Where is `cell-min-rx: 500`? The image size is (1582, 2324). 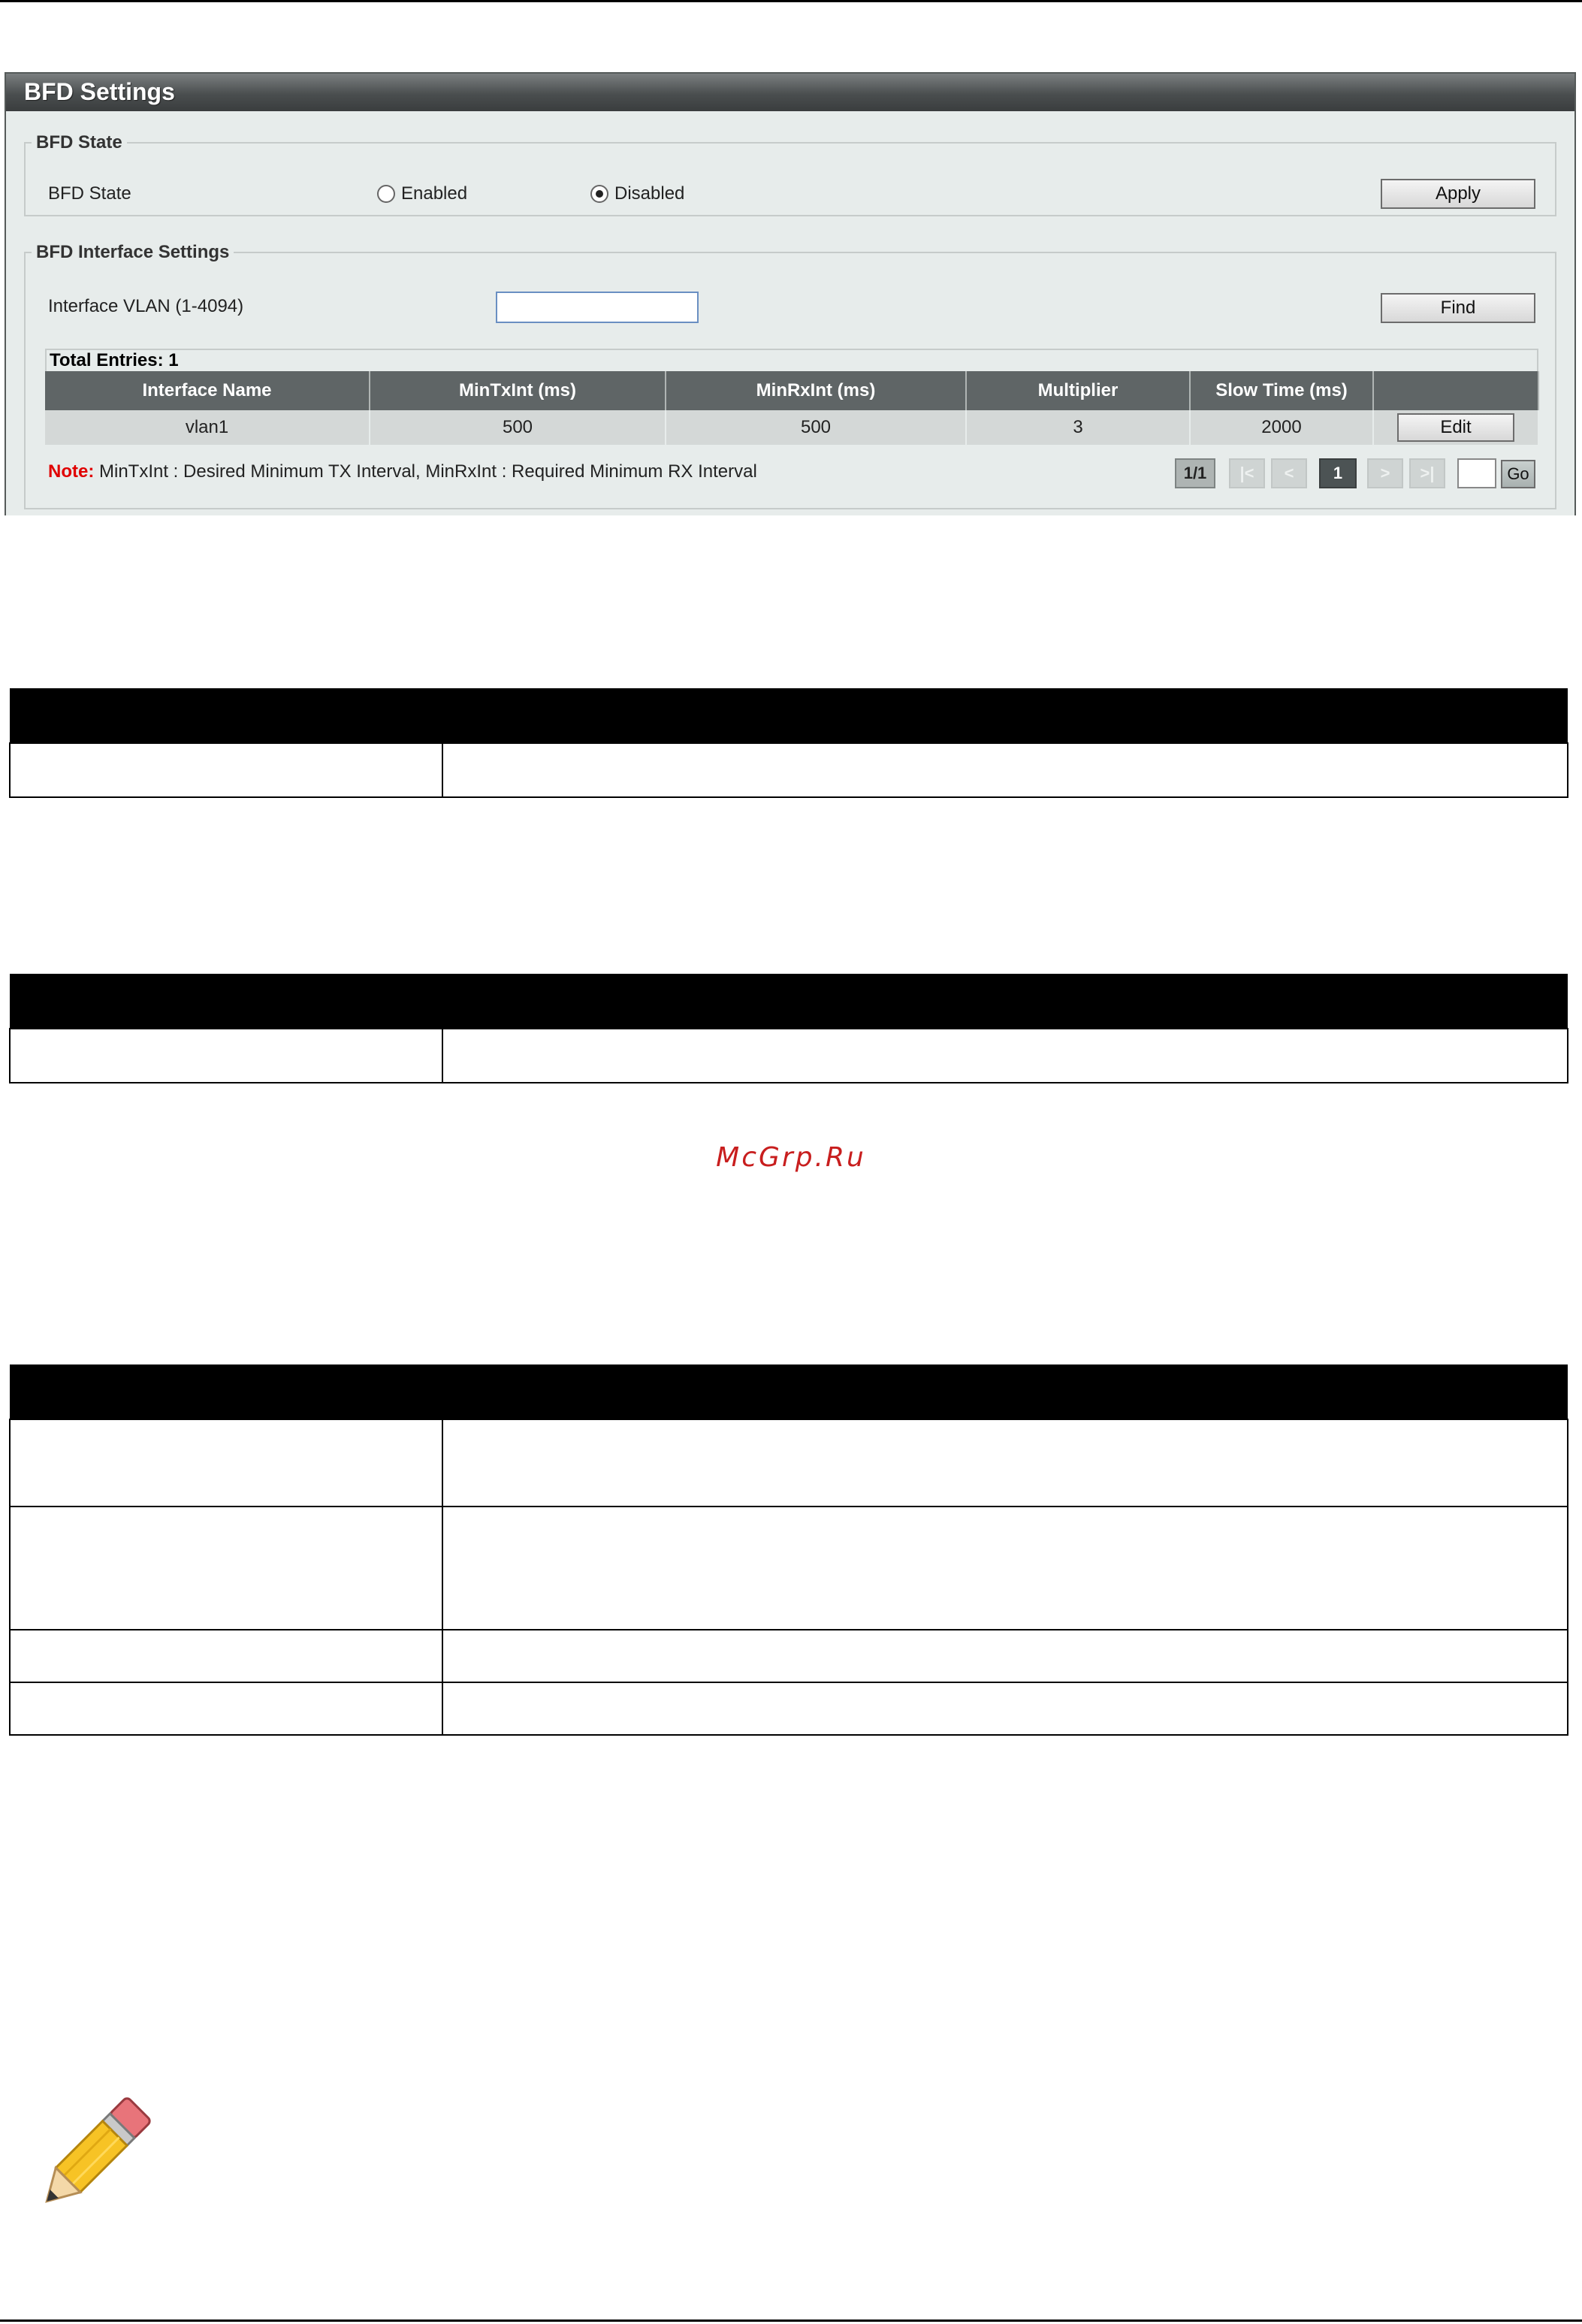
cell-min-rx: 500 is located at coordinates (817, 427).